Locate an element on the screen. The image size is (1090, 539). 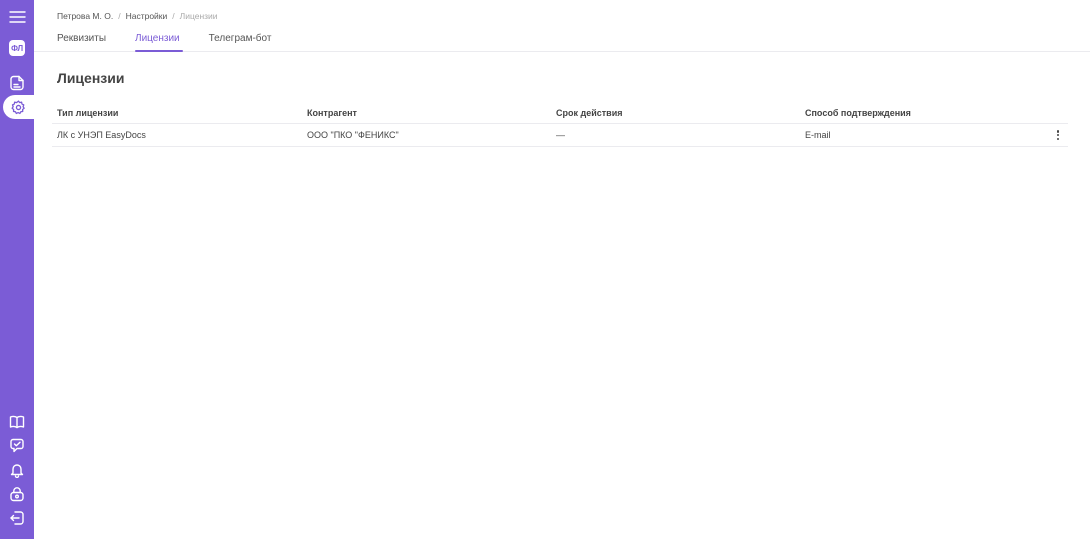
sidebar-item-logout is located at coordinates (17, 518).